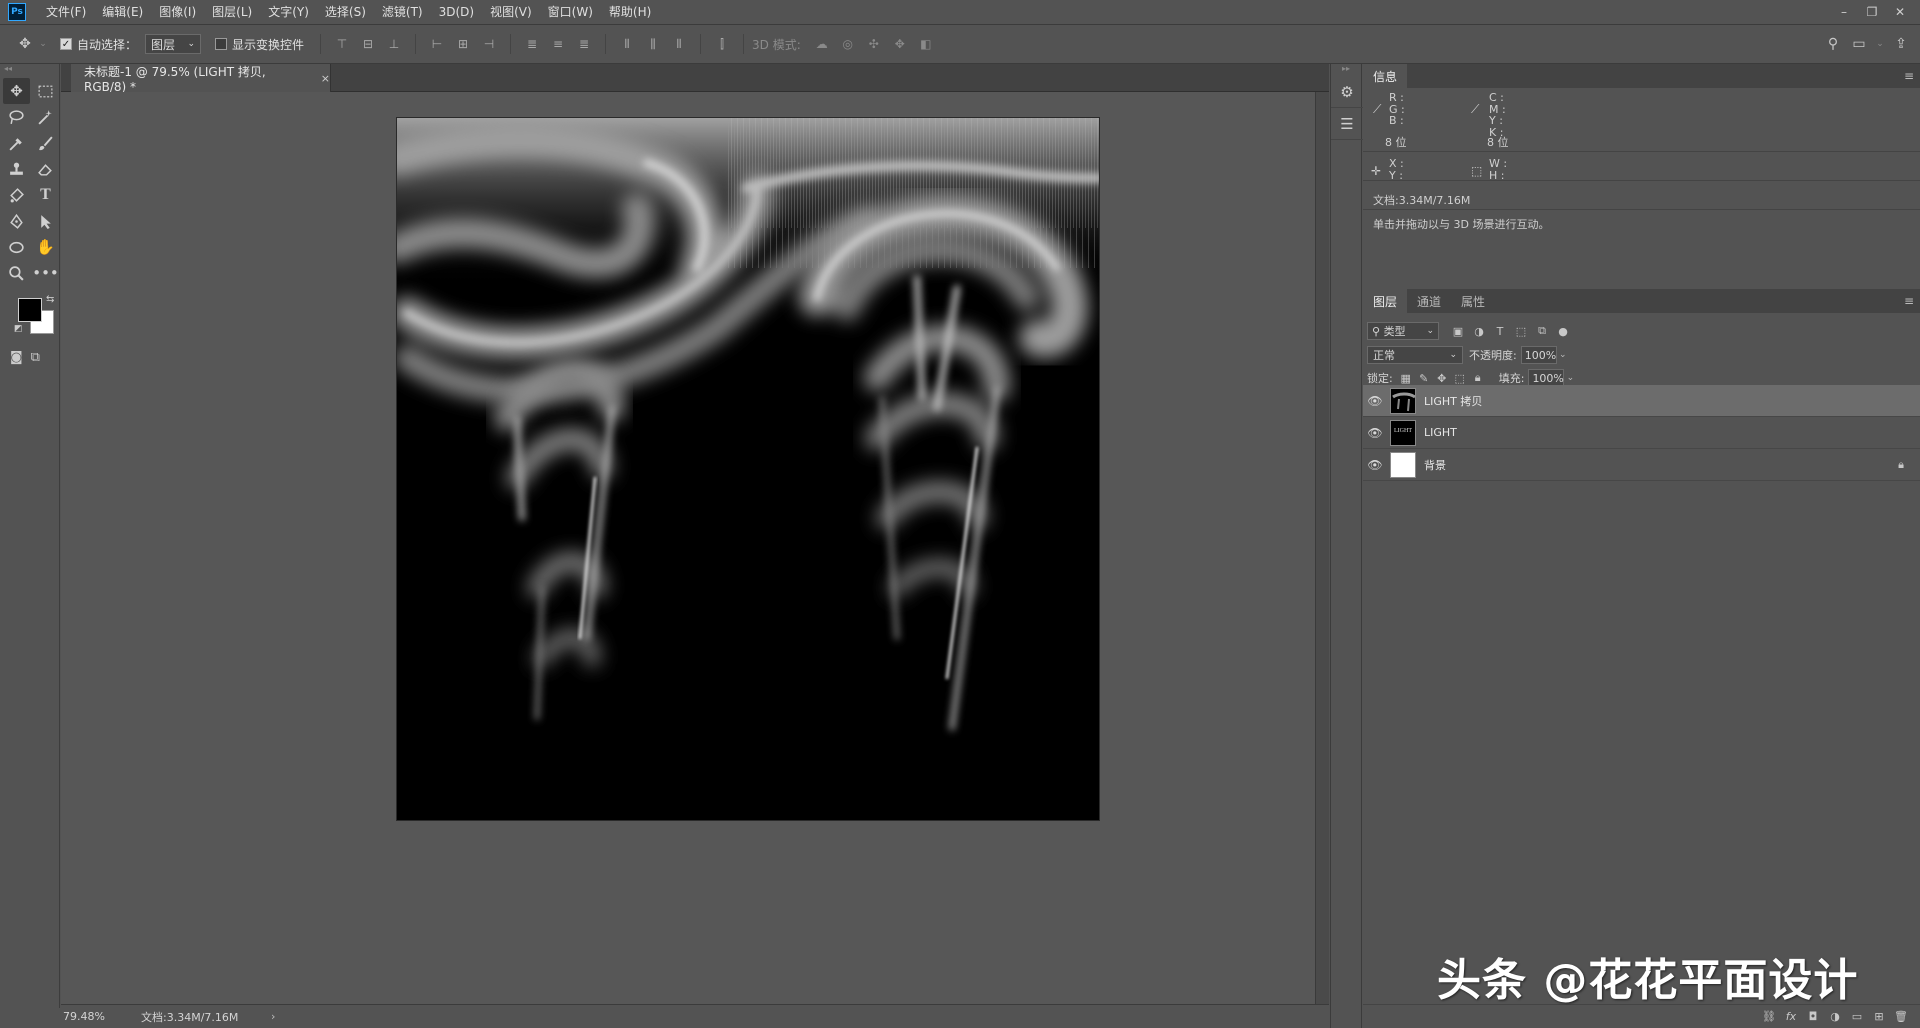 This screenshot has height=1028, width=1920. I want to click on delete-layer-icon: 🗑︎, so click(1901, 1016).